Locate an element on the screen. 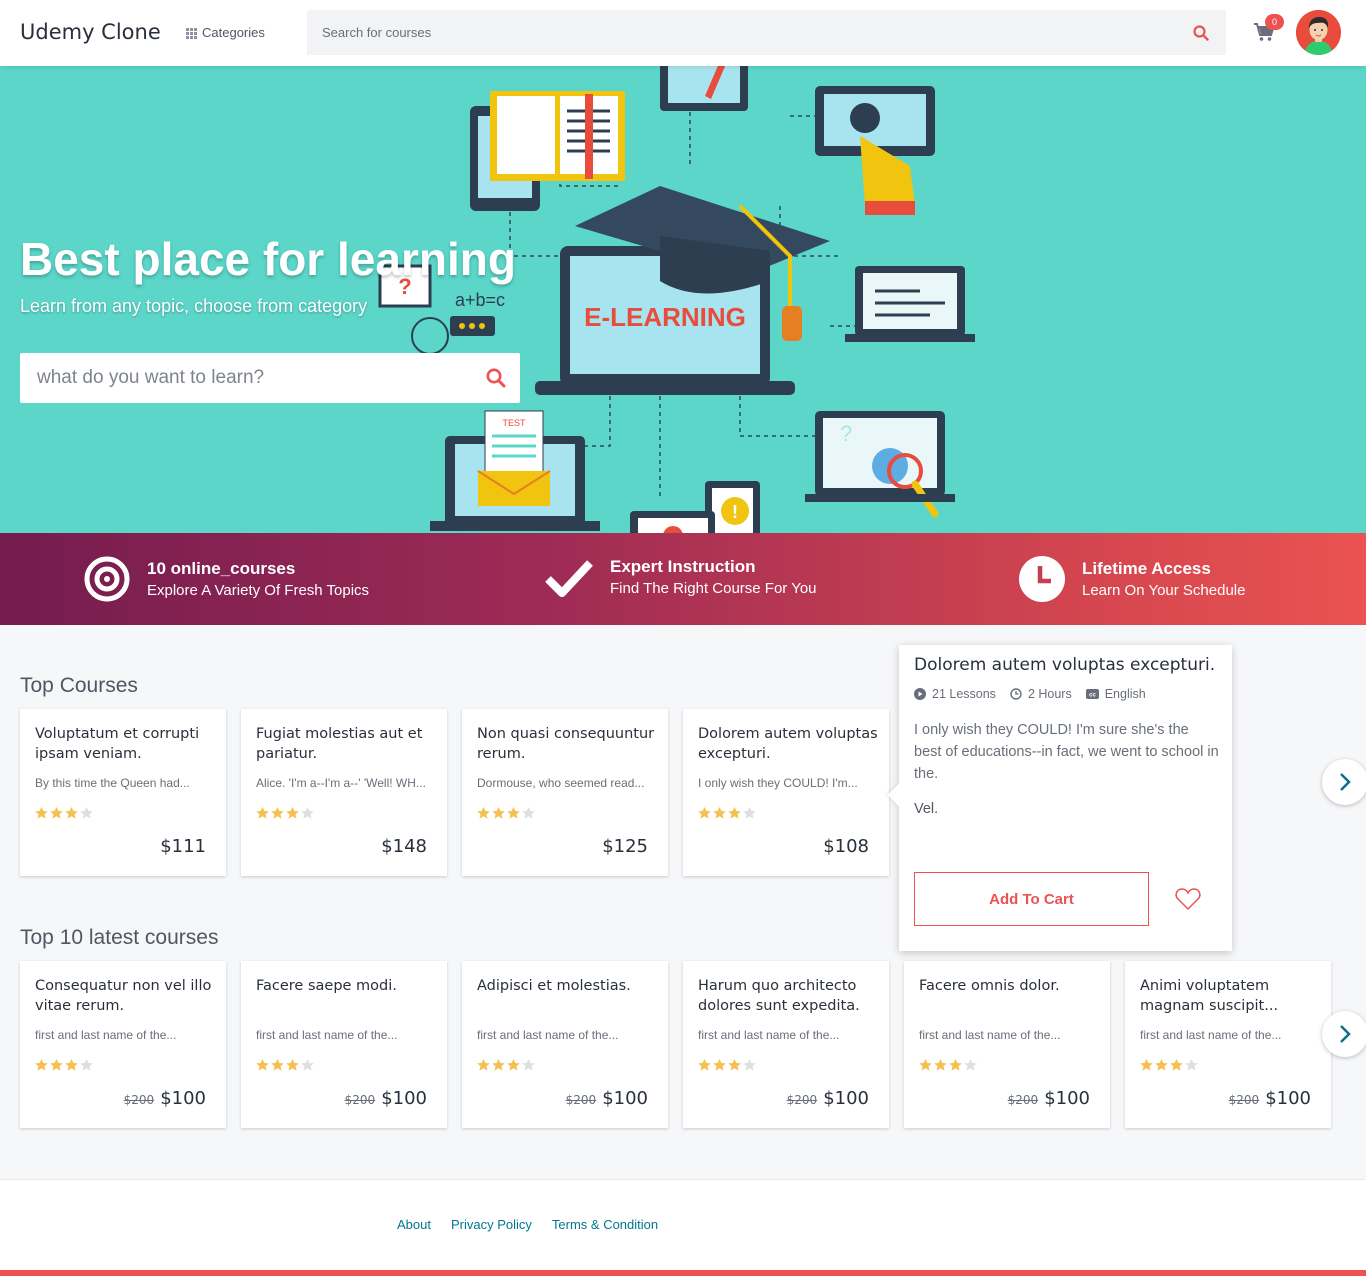  footer-link-terms: Terms & Condition is located at coordinates (605, 1224).